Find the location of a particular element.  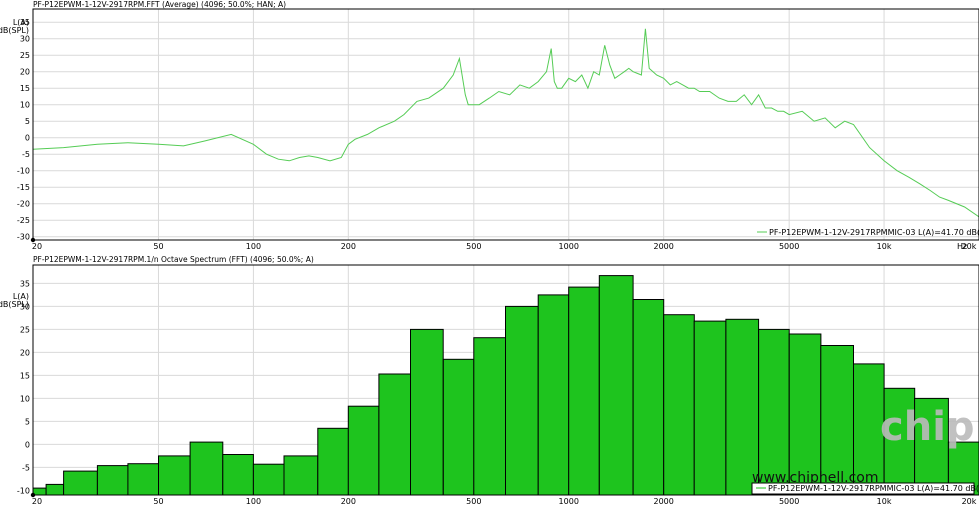

octave-y-tick-label: -10 is located at coordinates (23, 490).